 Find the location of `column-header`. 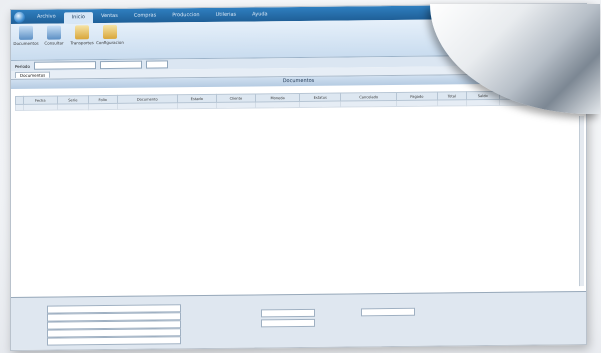

column-header is located at coordinates (19, 100).